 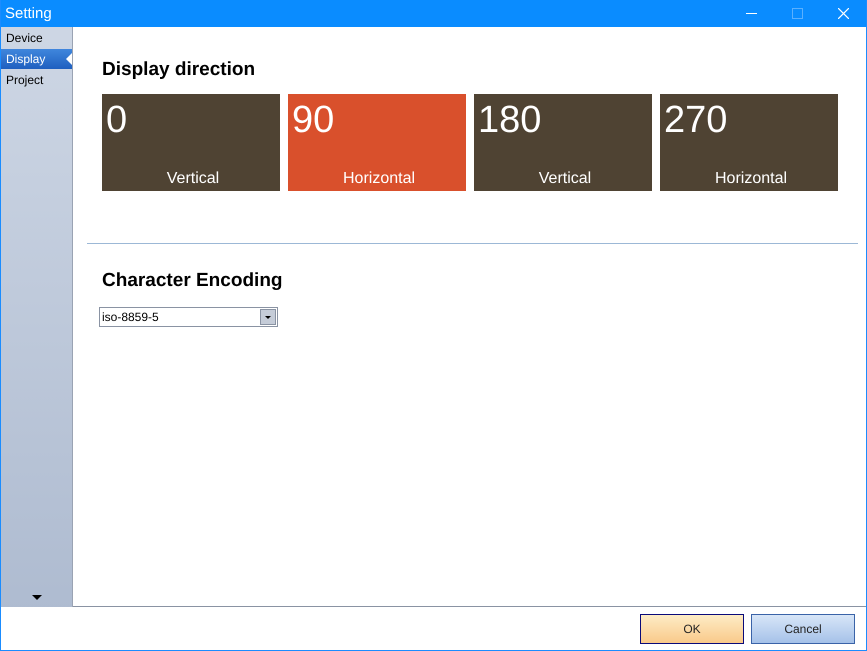 I want to click on direction-tile: 90 Horizontal, so click(x=377, y=142).